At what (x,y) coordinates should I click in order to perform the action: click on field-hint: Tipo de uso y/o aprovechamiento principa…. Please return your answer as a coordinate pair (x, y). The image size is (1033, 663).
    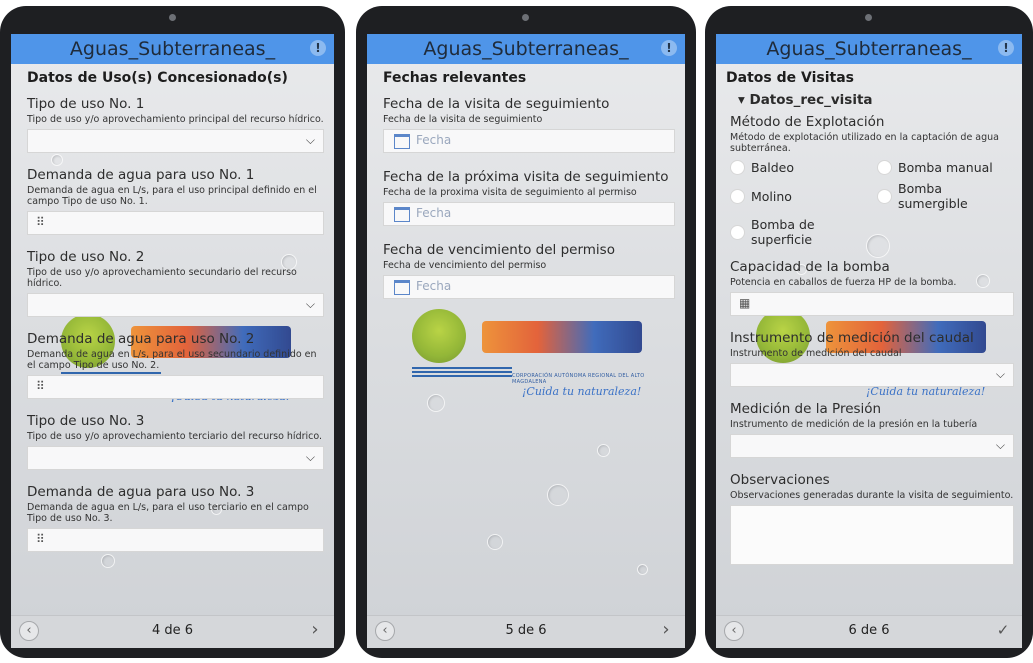
    Looking at the image, I should click on (175, 119).